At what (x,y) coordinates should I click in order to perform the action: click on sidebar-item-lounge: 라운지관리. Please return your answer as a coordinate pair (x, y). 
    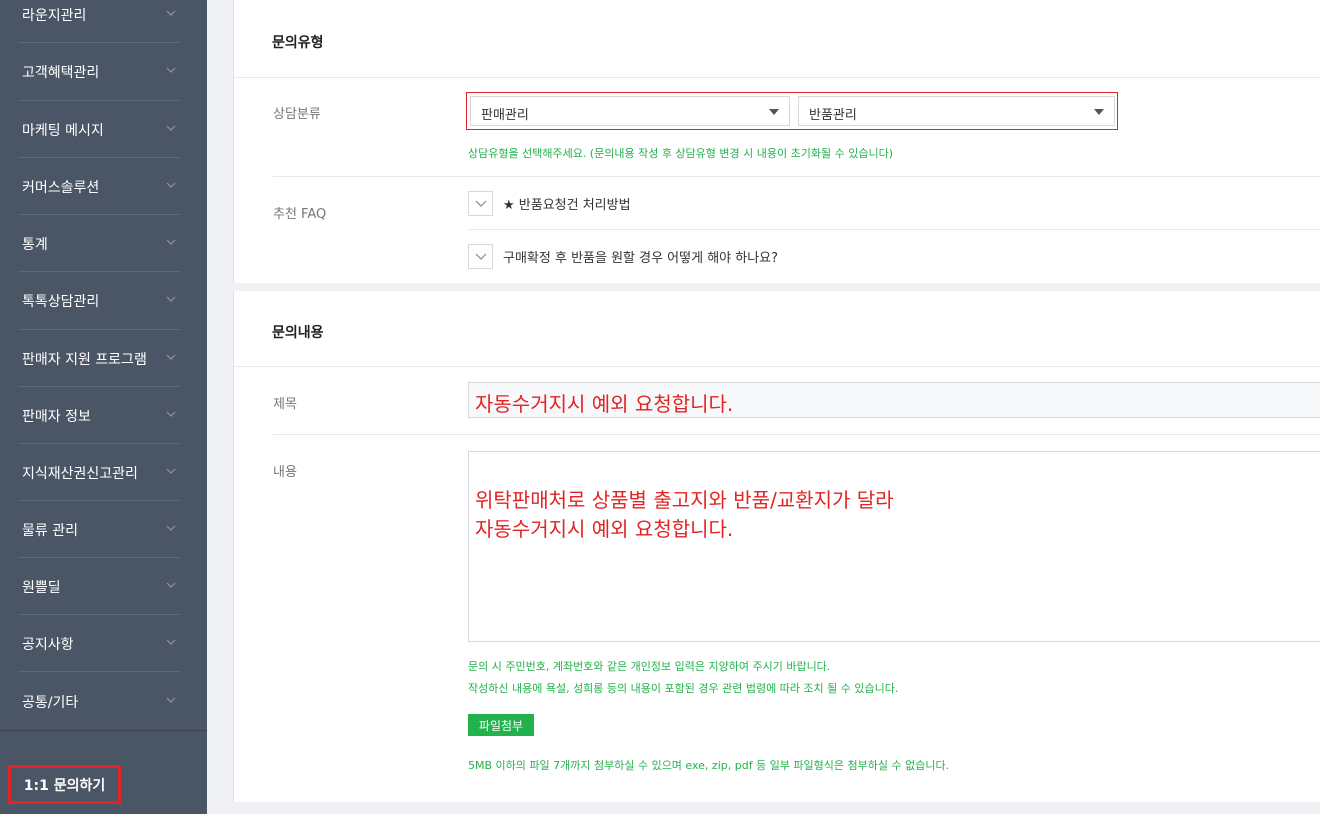
    Looking at the image, I should click on (103, 21).